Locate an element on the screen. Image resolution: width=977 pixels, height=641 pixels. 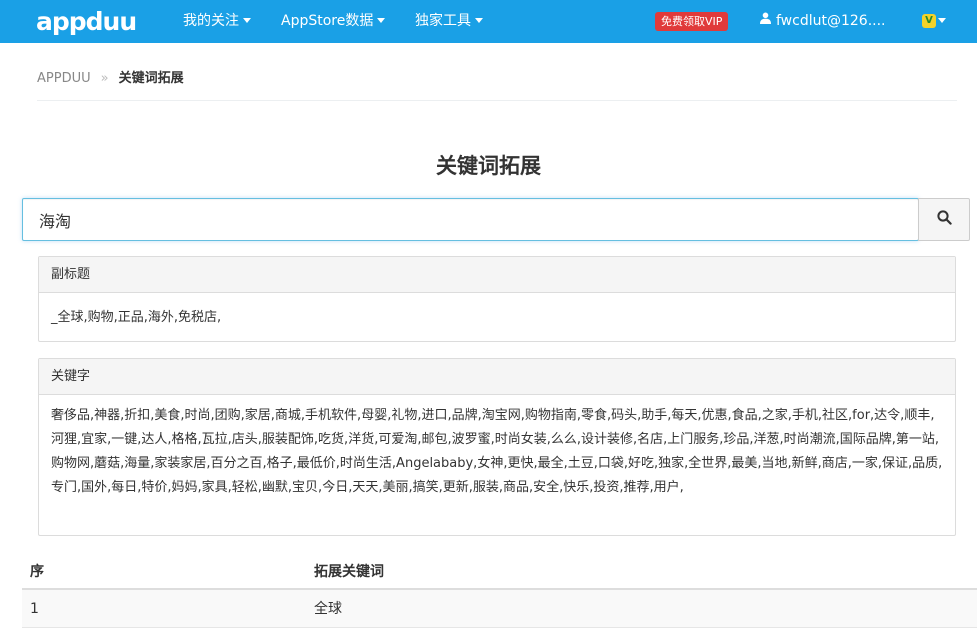
search-icon is located at coordinates (944, 219).